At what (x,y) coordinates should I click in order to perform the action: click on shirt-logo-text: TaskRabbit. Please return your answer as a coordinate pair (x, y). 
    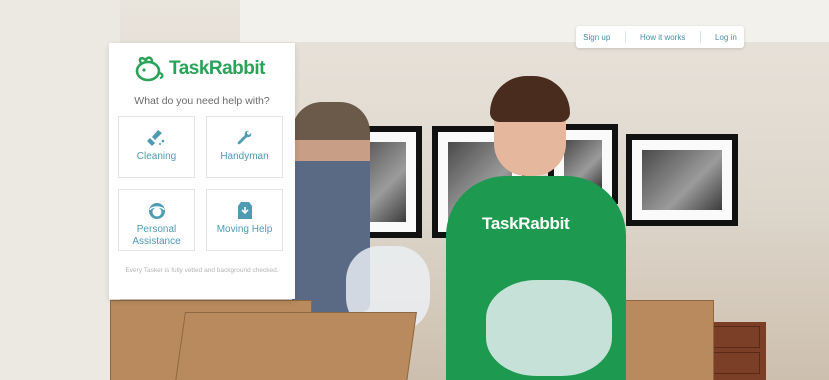
    Looking at the image, I should click on (526, 223).